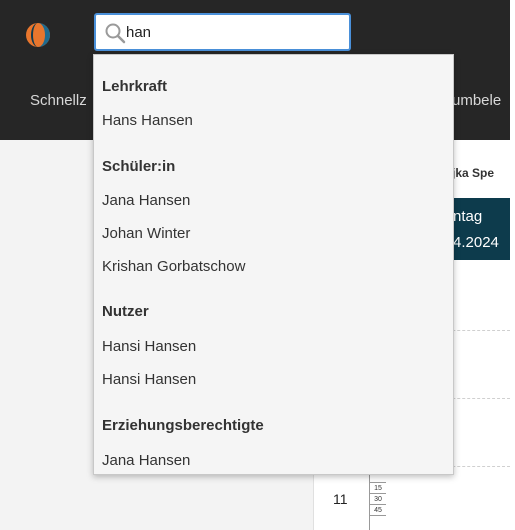  I want to click on search-icon, so click(115, 33).